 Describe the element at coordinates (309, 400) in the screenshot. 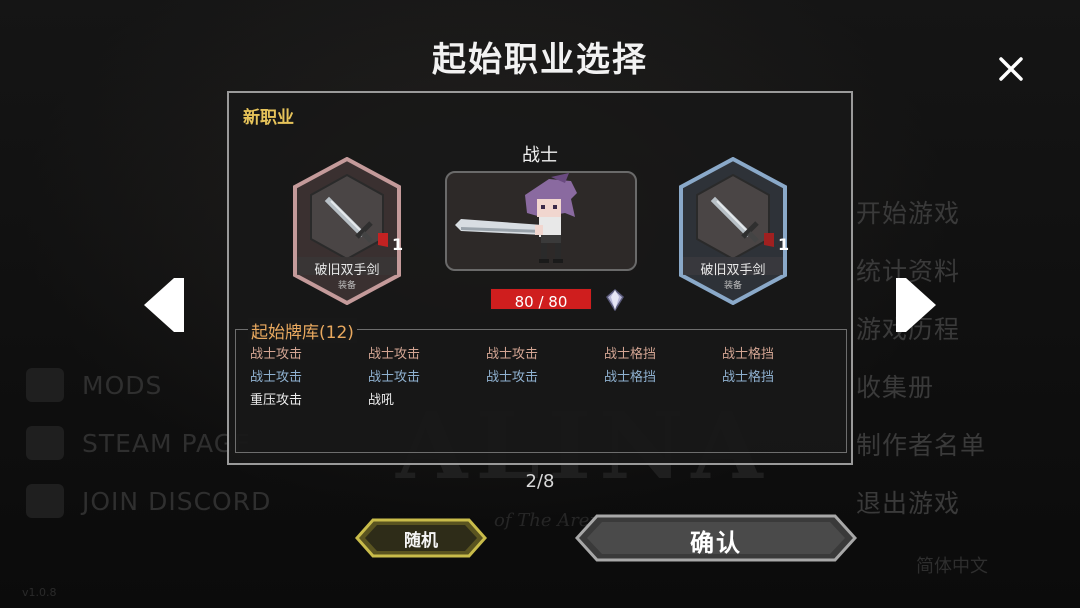

I see `deck-card: 重压攻击` at that location.